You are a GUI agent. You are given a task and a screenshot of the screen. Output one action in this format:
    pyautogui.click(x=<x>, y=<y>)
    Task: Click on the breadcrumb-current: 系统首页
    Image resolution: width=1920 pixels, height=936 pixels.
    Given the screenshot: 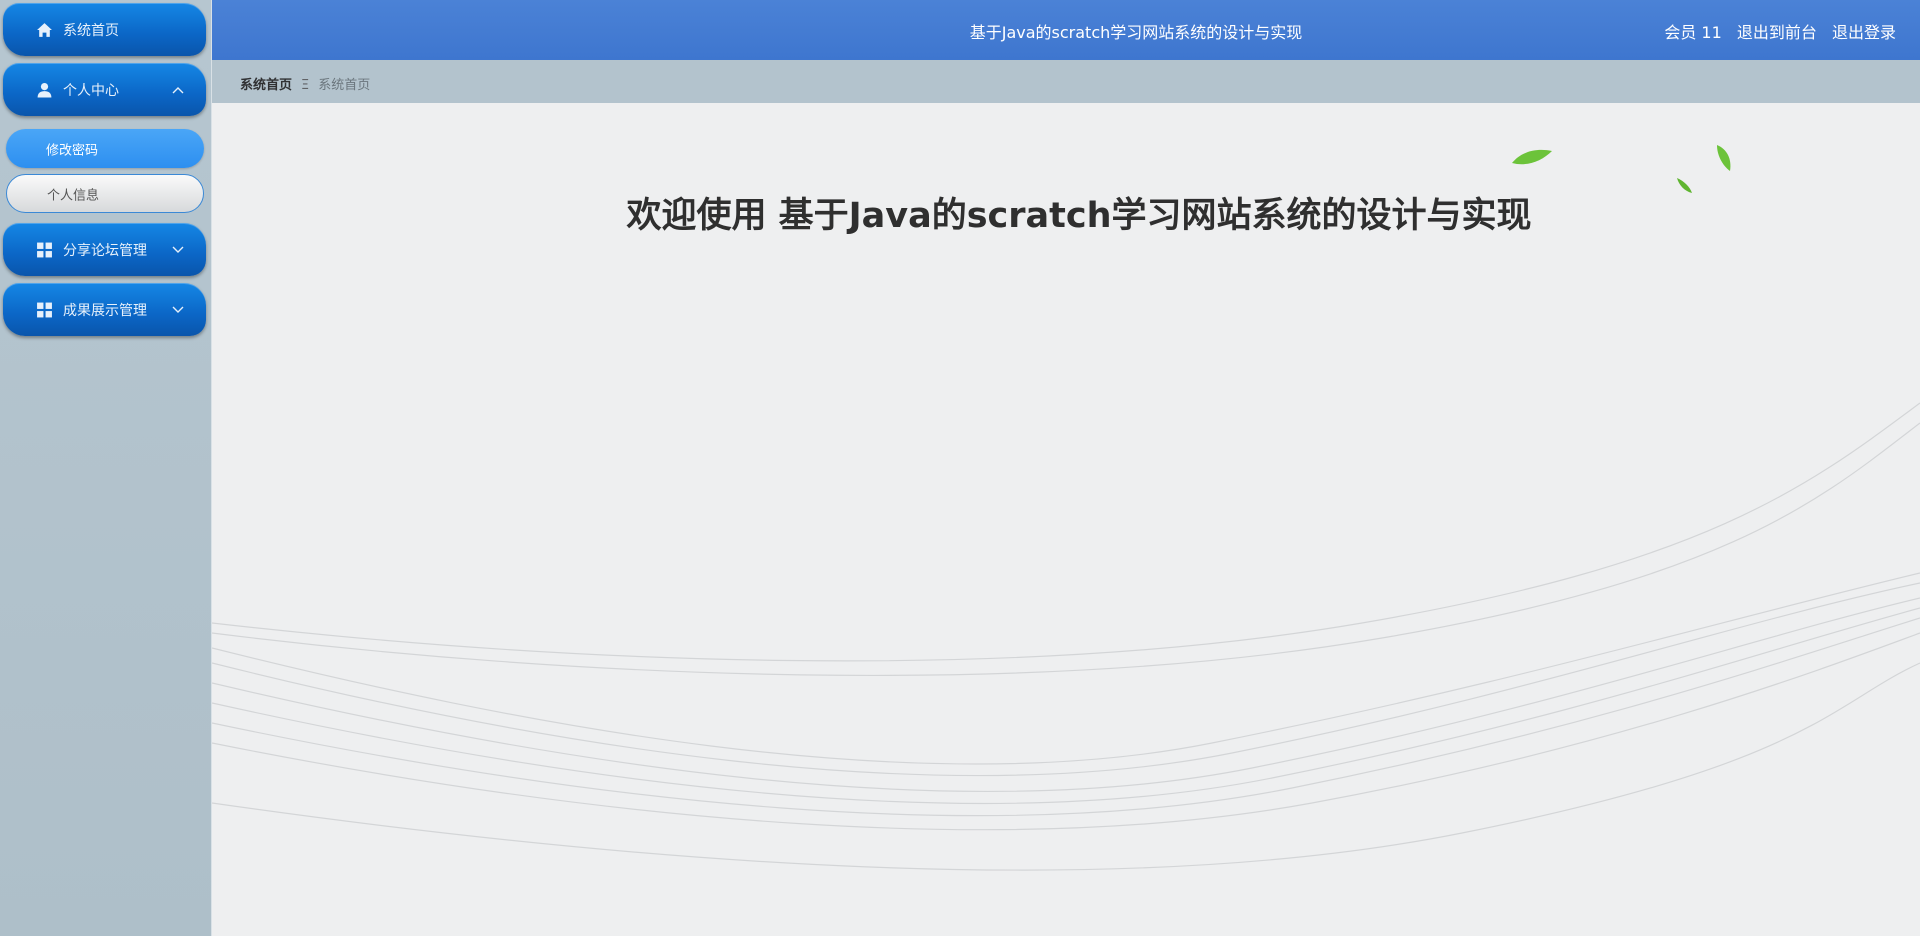 What is the action you would take?
    pyautogui.click(x=344, y=85)
    